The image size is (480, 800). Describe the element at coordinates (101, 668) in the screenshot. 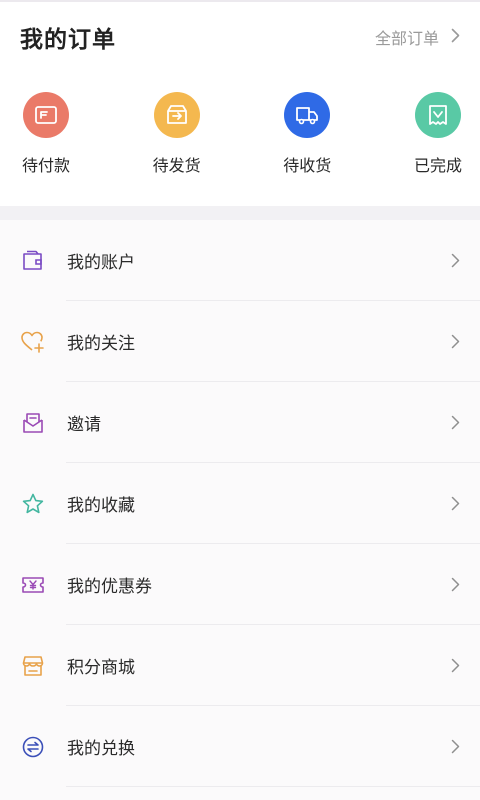

I see `menu-item-label: 积分商城` at that location.